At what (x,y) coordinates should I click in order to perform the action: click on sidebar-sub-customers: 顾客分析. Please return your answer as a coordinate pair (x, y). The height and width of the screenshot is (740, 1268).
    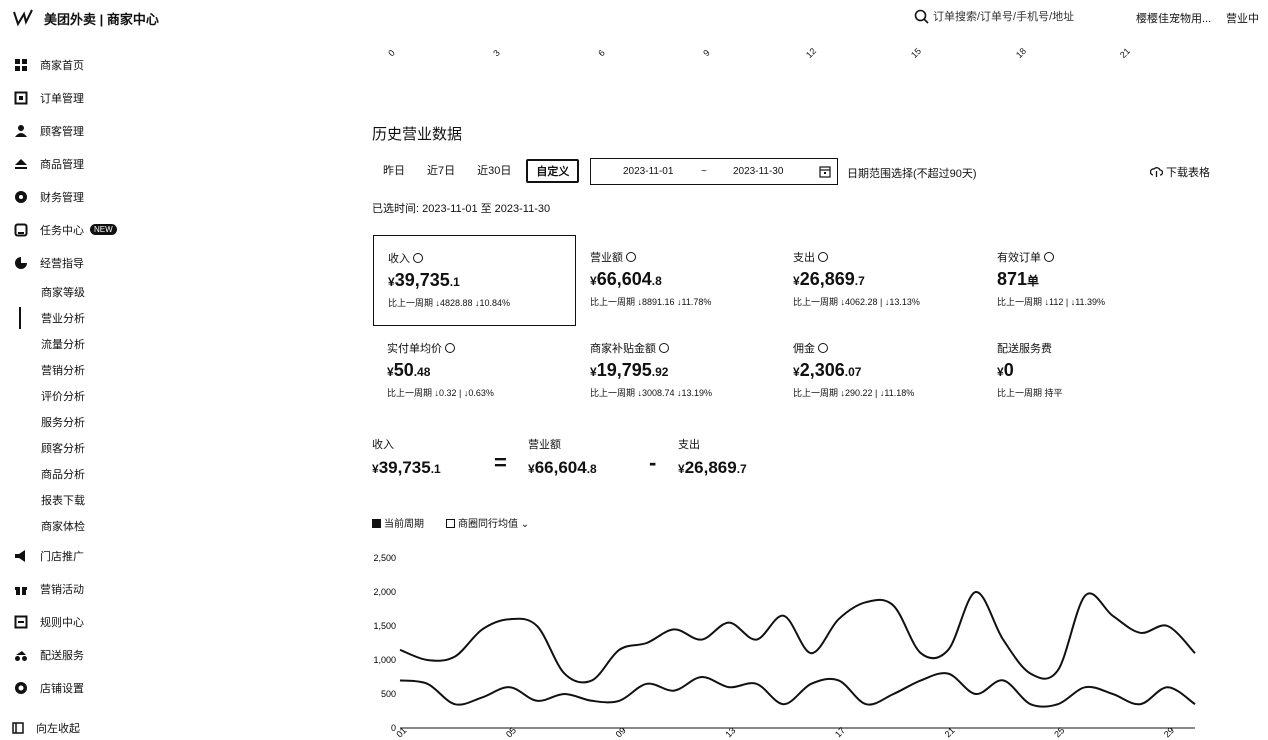
    Looking at the image, I should click on (85, 448).